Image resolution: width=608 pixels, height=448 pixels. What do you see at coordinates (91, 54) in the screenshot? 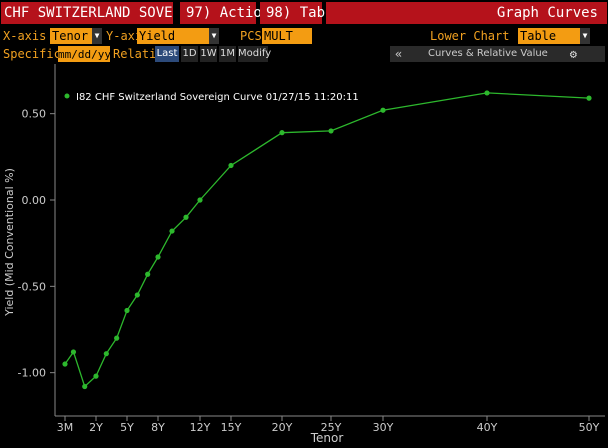
I see `specific-date-input: mm/dd/yyyy` at bounding box center [91, 54].